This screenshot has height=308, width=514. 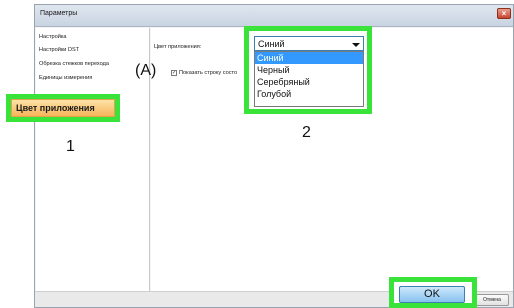 What do you see at coordinates (59, 50) in the screenshot?
I see `sidebar-item-dst-settings: Настройки DST` at bounding box center [59, 50].